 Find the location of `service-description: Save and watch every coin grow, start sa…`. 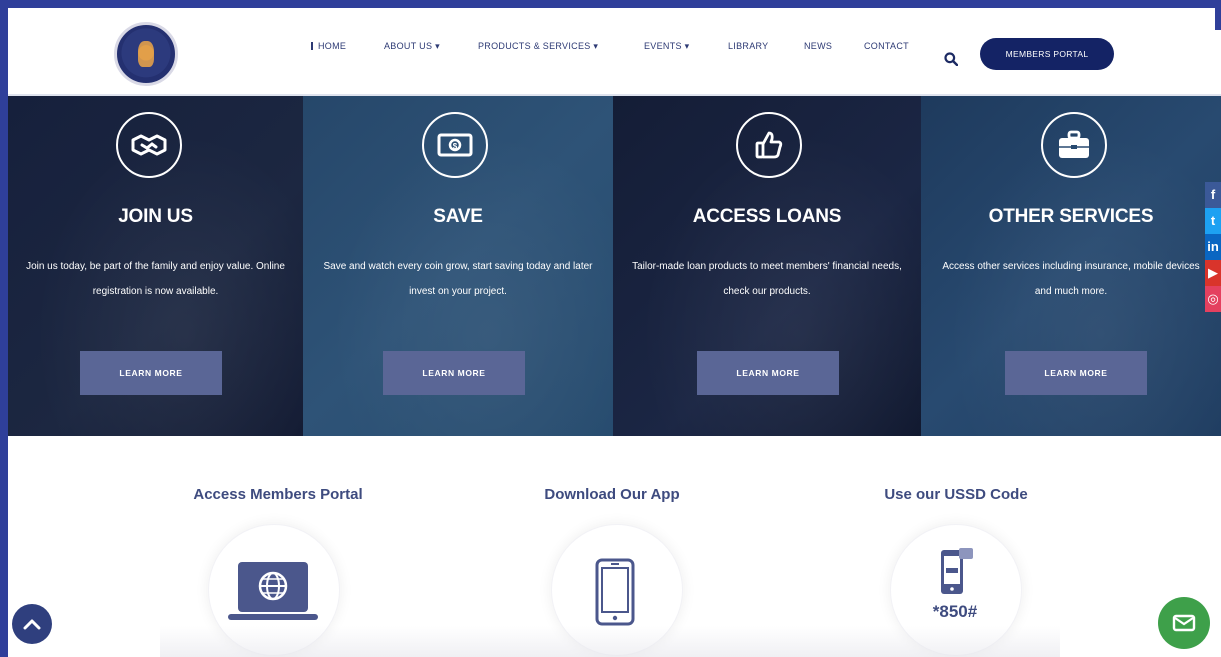

service-description: Save and watch every coin grow, start sa… is located at coordinates (458, 279).